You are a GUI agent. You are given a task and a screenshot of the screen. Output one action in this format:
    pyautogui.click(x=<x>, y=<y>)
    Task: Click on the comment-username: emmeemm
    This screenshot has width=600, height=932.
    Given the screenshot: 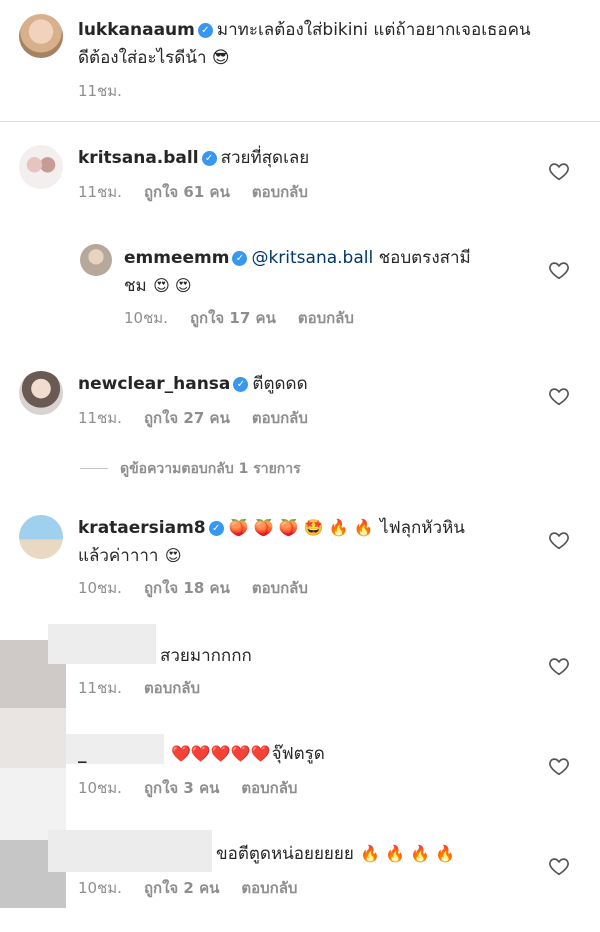 What is the action you would take?
    pyautogui.click(x=176, y=258)
    